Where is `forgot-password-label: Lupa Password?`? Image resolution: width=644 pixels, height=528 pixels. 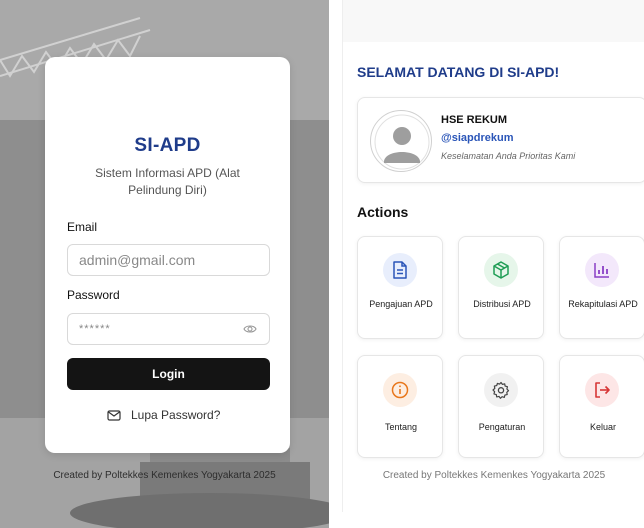 forgot-password-label: Lupa Password? is located at coordinates (176, 415).